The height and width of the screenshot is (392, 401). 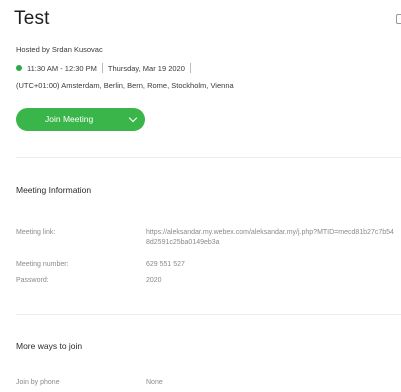 I want to click on status-dot-icon, so click(x=19, y=68).